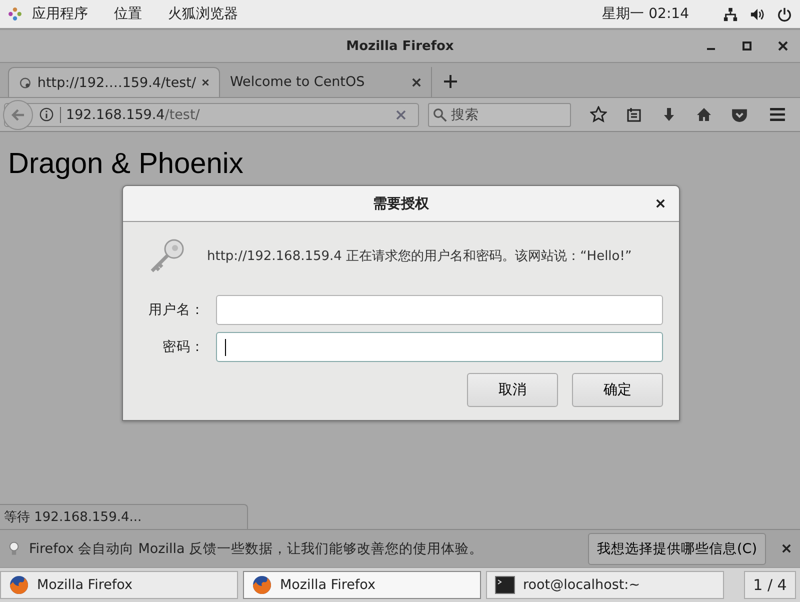 This screenshot has width=800, height=602. Describe the element at coordinates (645, 14) in the screenshot. I see `clock: 星期一 02:14` at that location.